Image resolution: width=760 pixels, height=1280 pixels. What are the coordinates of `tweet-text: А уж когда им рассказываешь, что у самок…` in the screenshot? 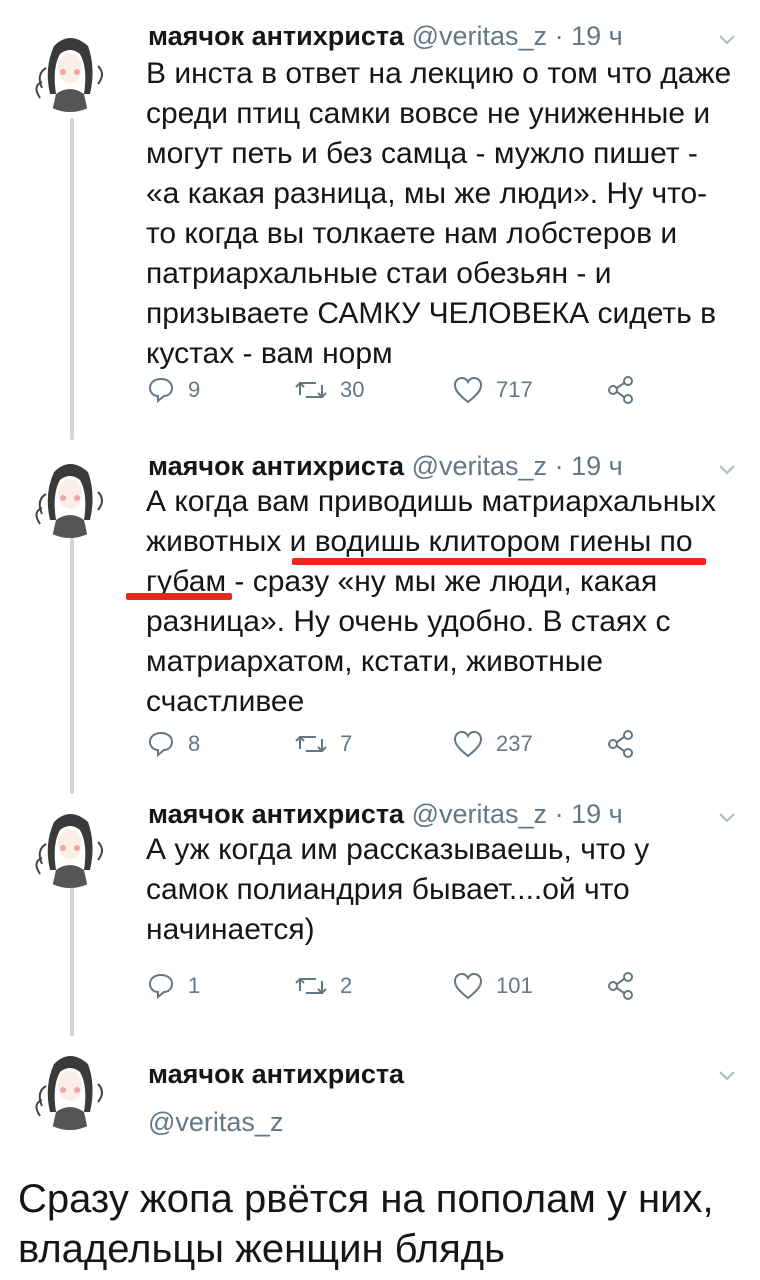 It's located at (398, 889).